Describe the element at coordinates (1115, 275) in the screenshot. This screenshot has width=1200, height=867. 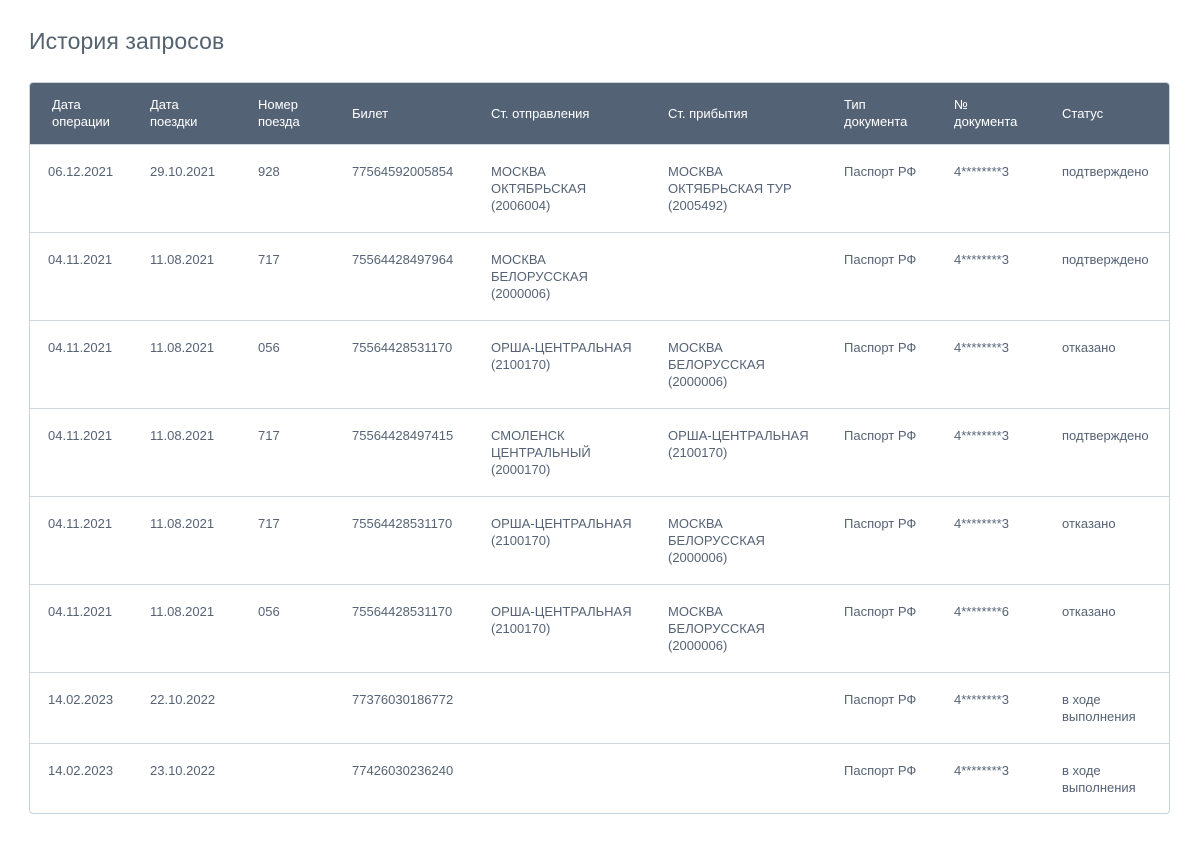
I see `cell-status: подтверждено` at that location.